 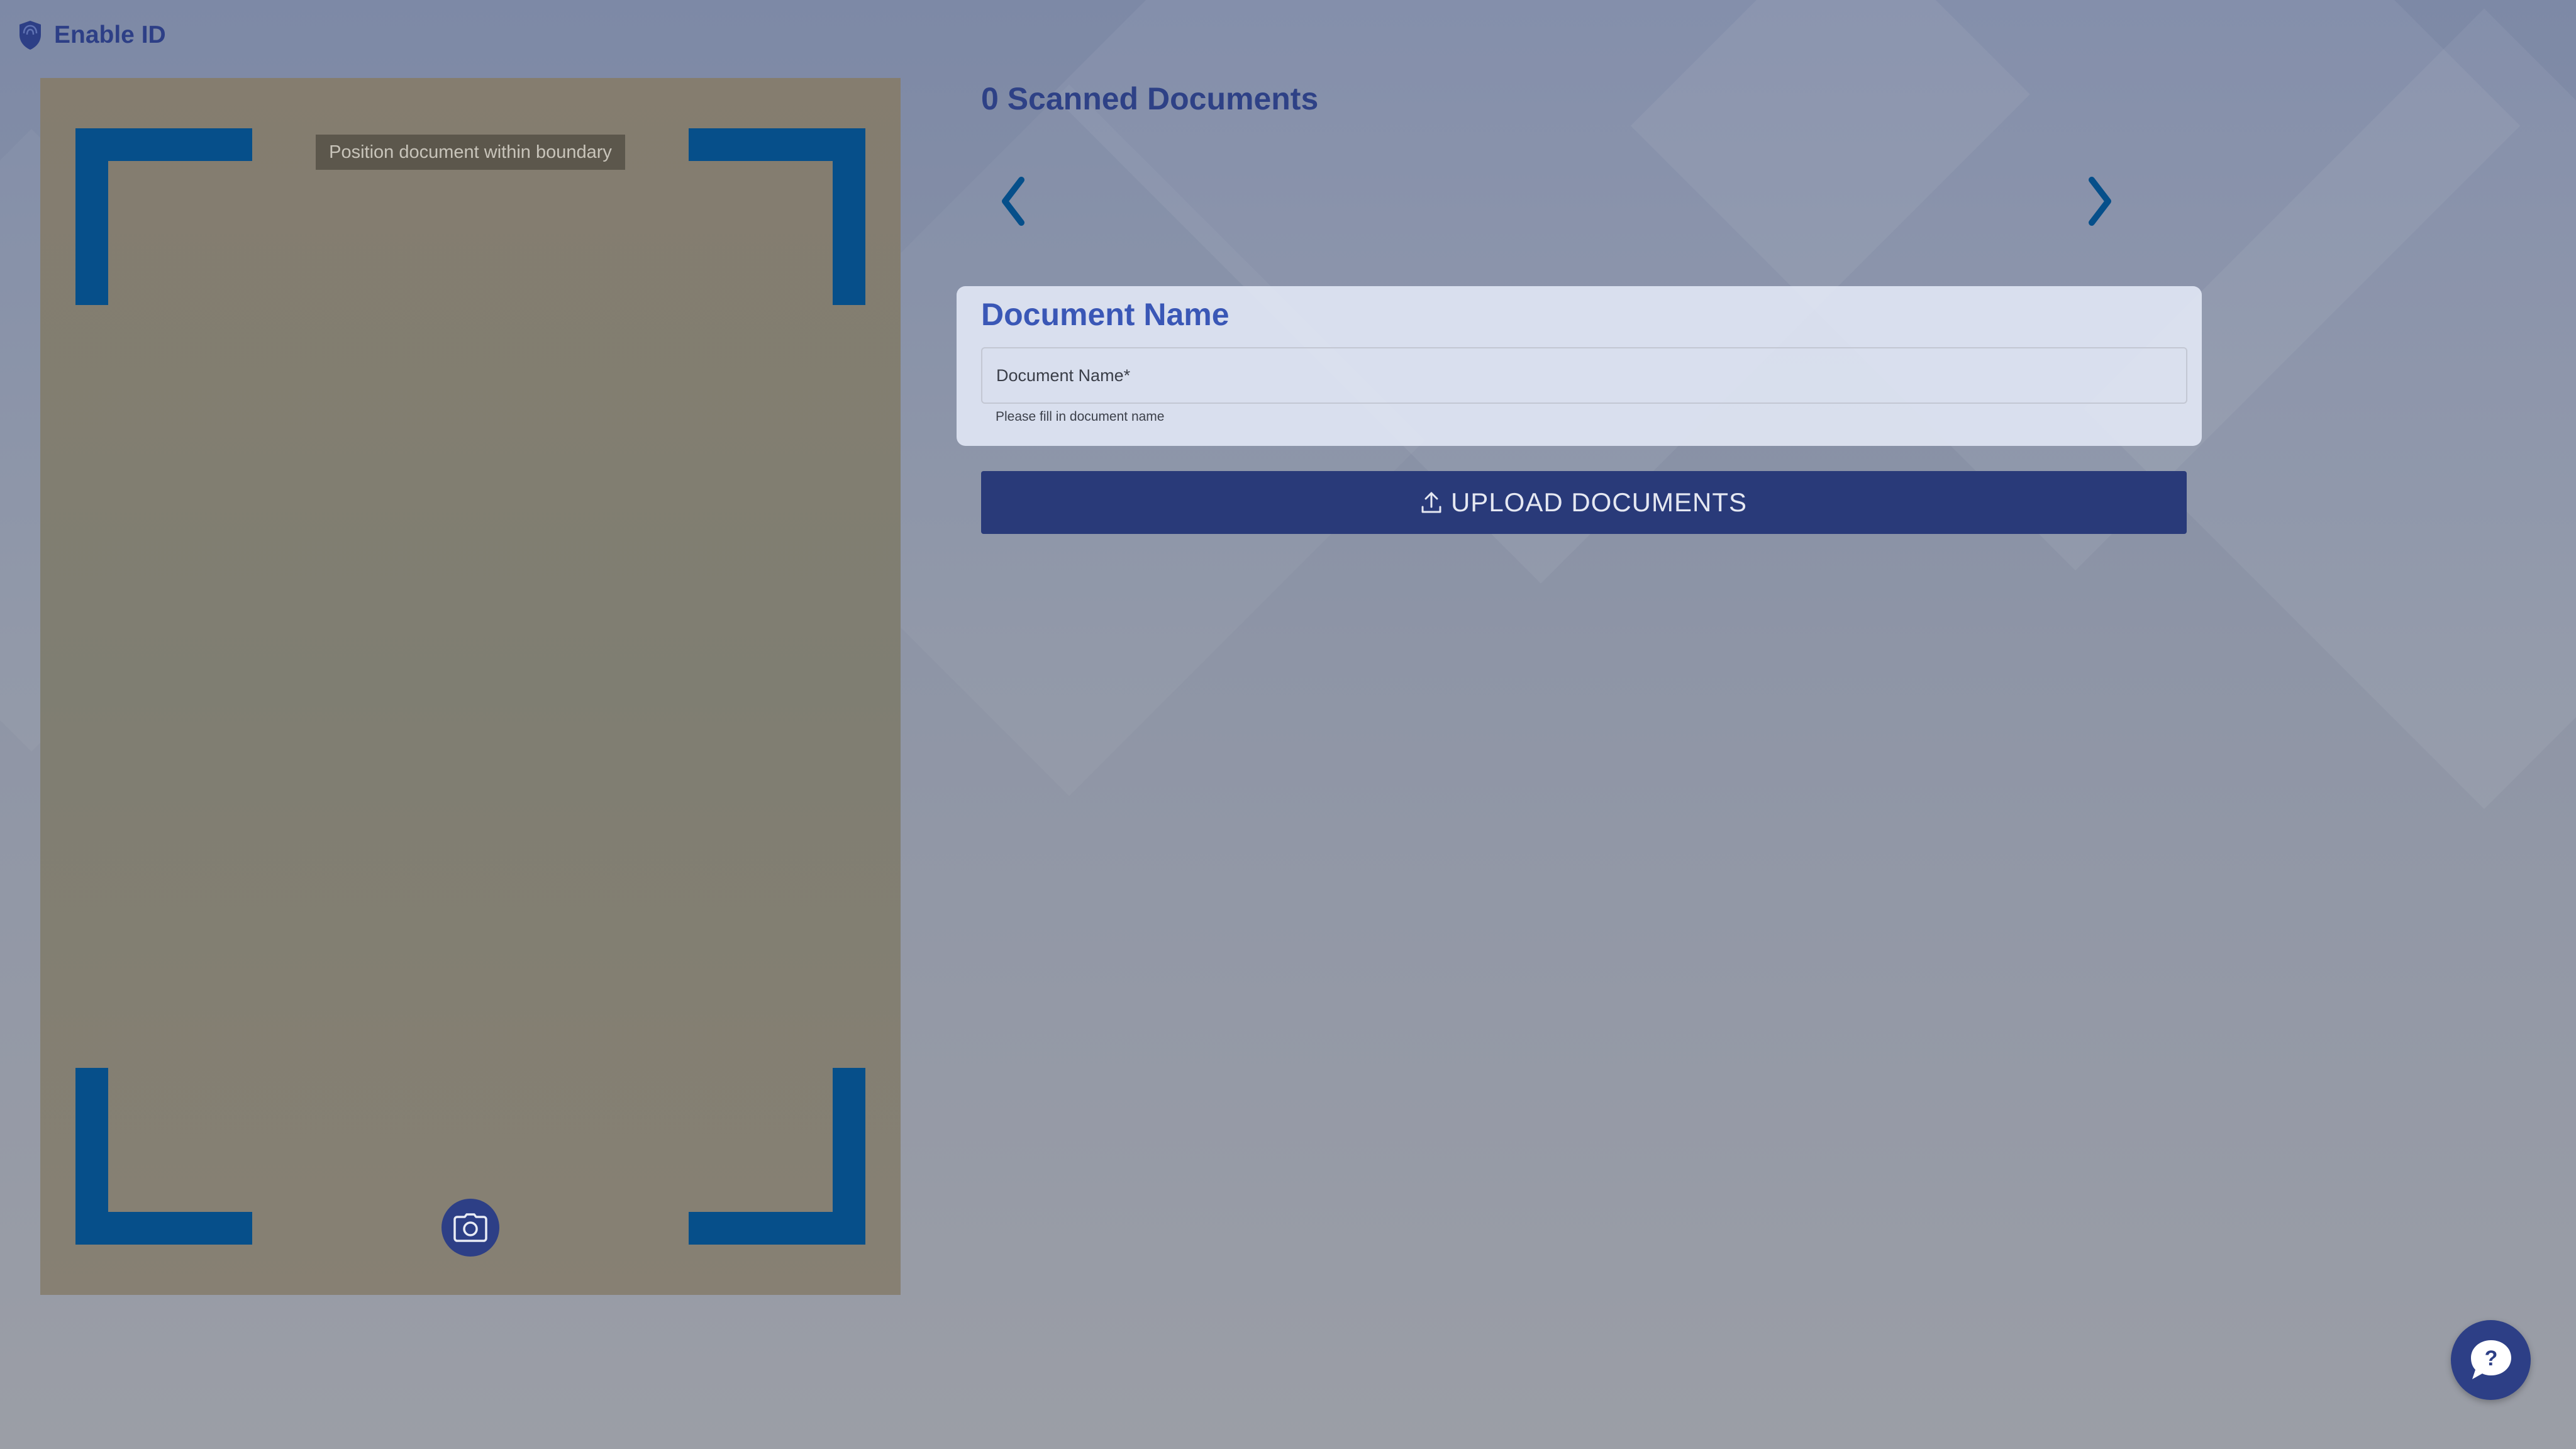 I want to click on help-chat-icon: ?, so click(x=2490, y=1359).